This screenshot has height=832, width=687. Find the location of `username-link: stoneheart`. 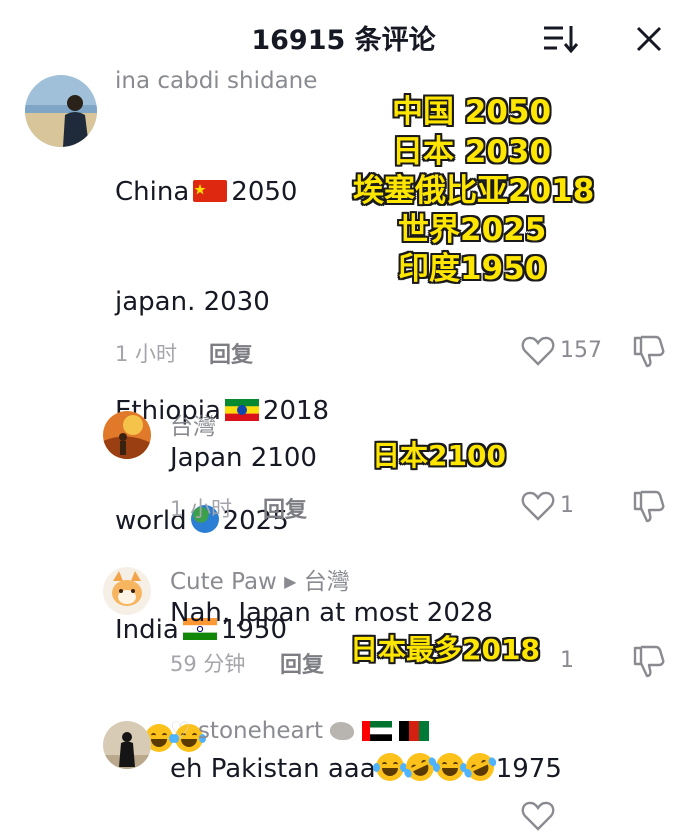

username-link: stoneheart is located at coordinates (260, 731).